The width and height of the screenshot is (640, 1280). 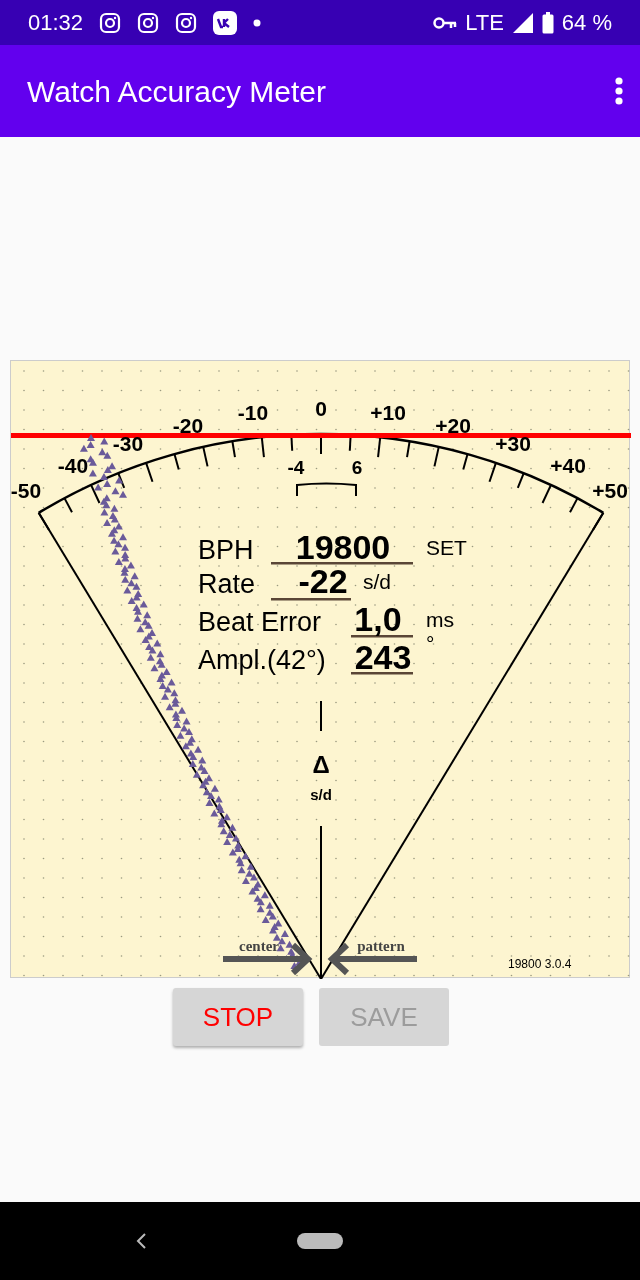 What do you see at coordinates (619, 91) in the screenshot?
I see `more-menu-icon` at bounding box center [619, 91].